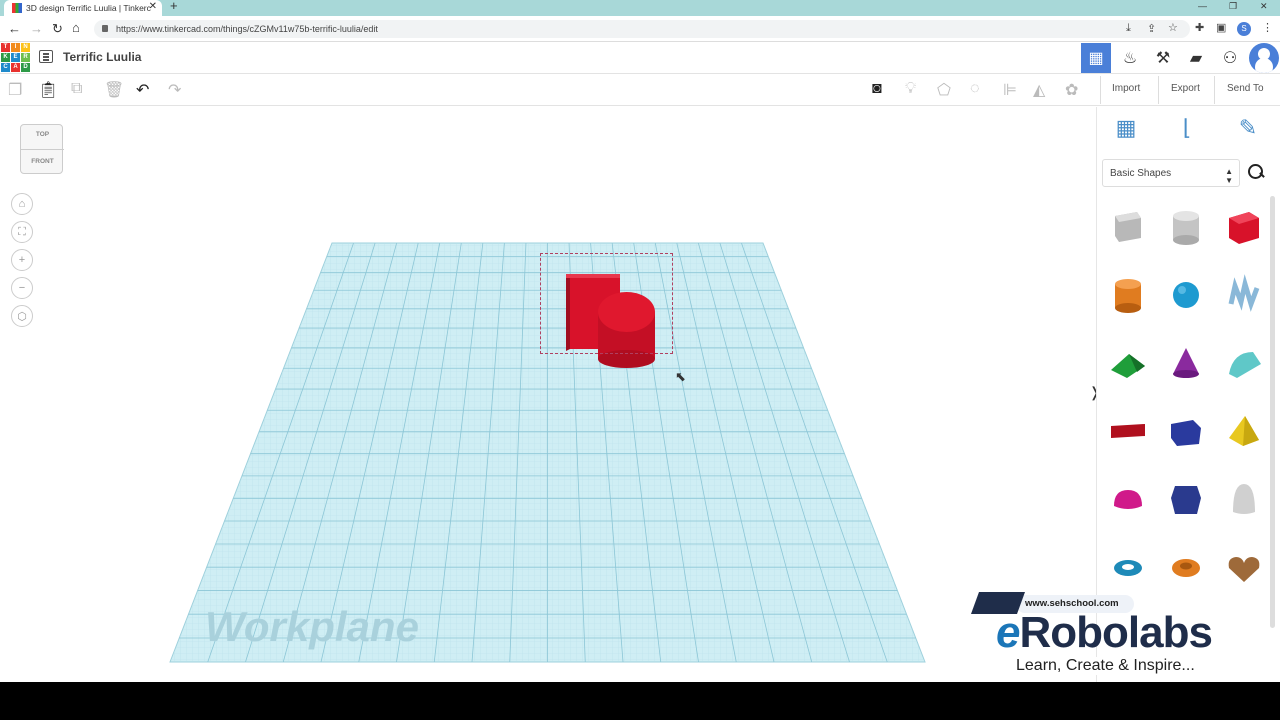 This screenshot has width=1280, height=720. Describe the element at coordinates (1230, 58) in the screenshot. I see `add-user-icon: ⚇` at that location.